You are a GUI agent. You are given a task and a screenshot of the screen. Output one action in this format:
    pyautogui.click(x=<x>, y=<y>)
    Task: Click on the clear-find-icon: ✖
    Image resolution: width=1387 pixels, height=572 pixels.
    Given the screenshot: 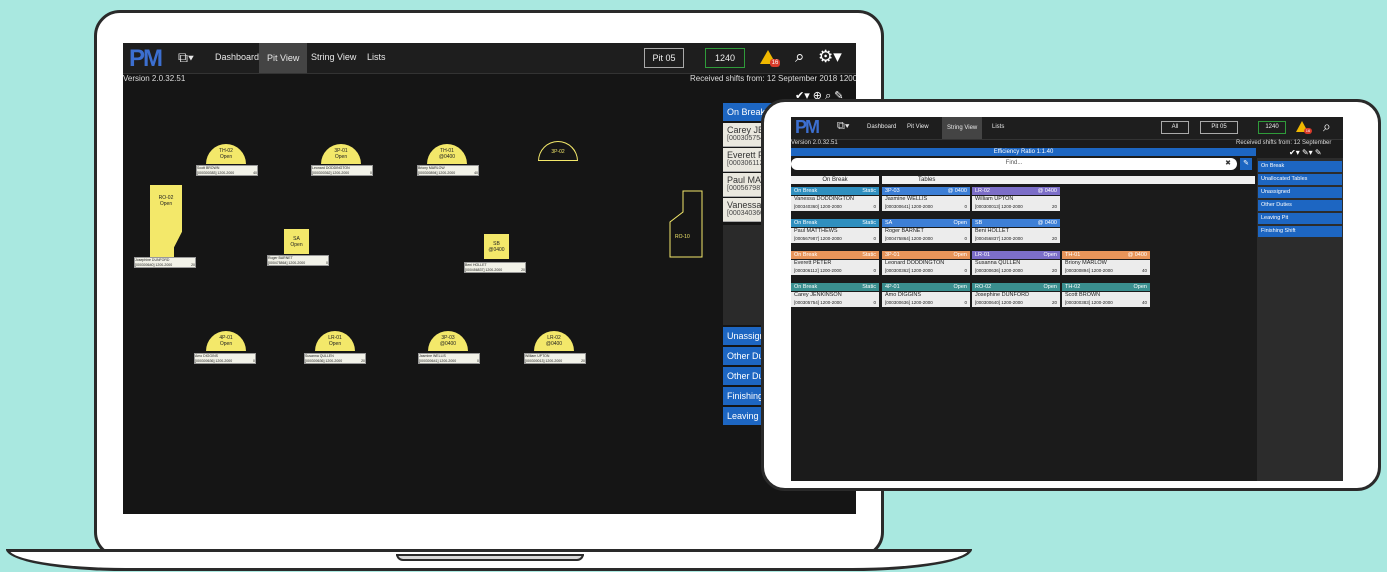 What is the action you would take?
    pyautogui.click(x=1228, y=163)
    